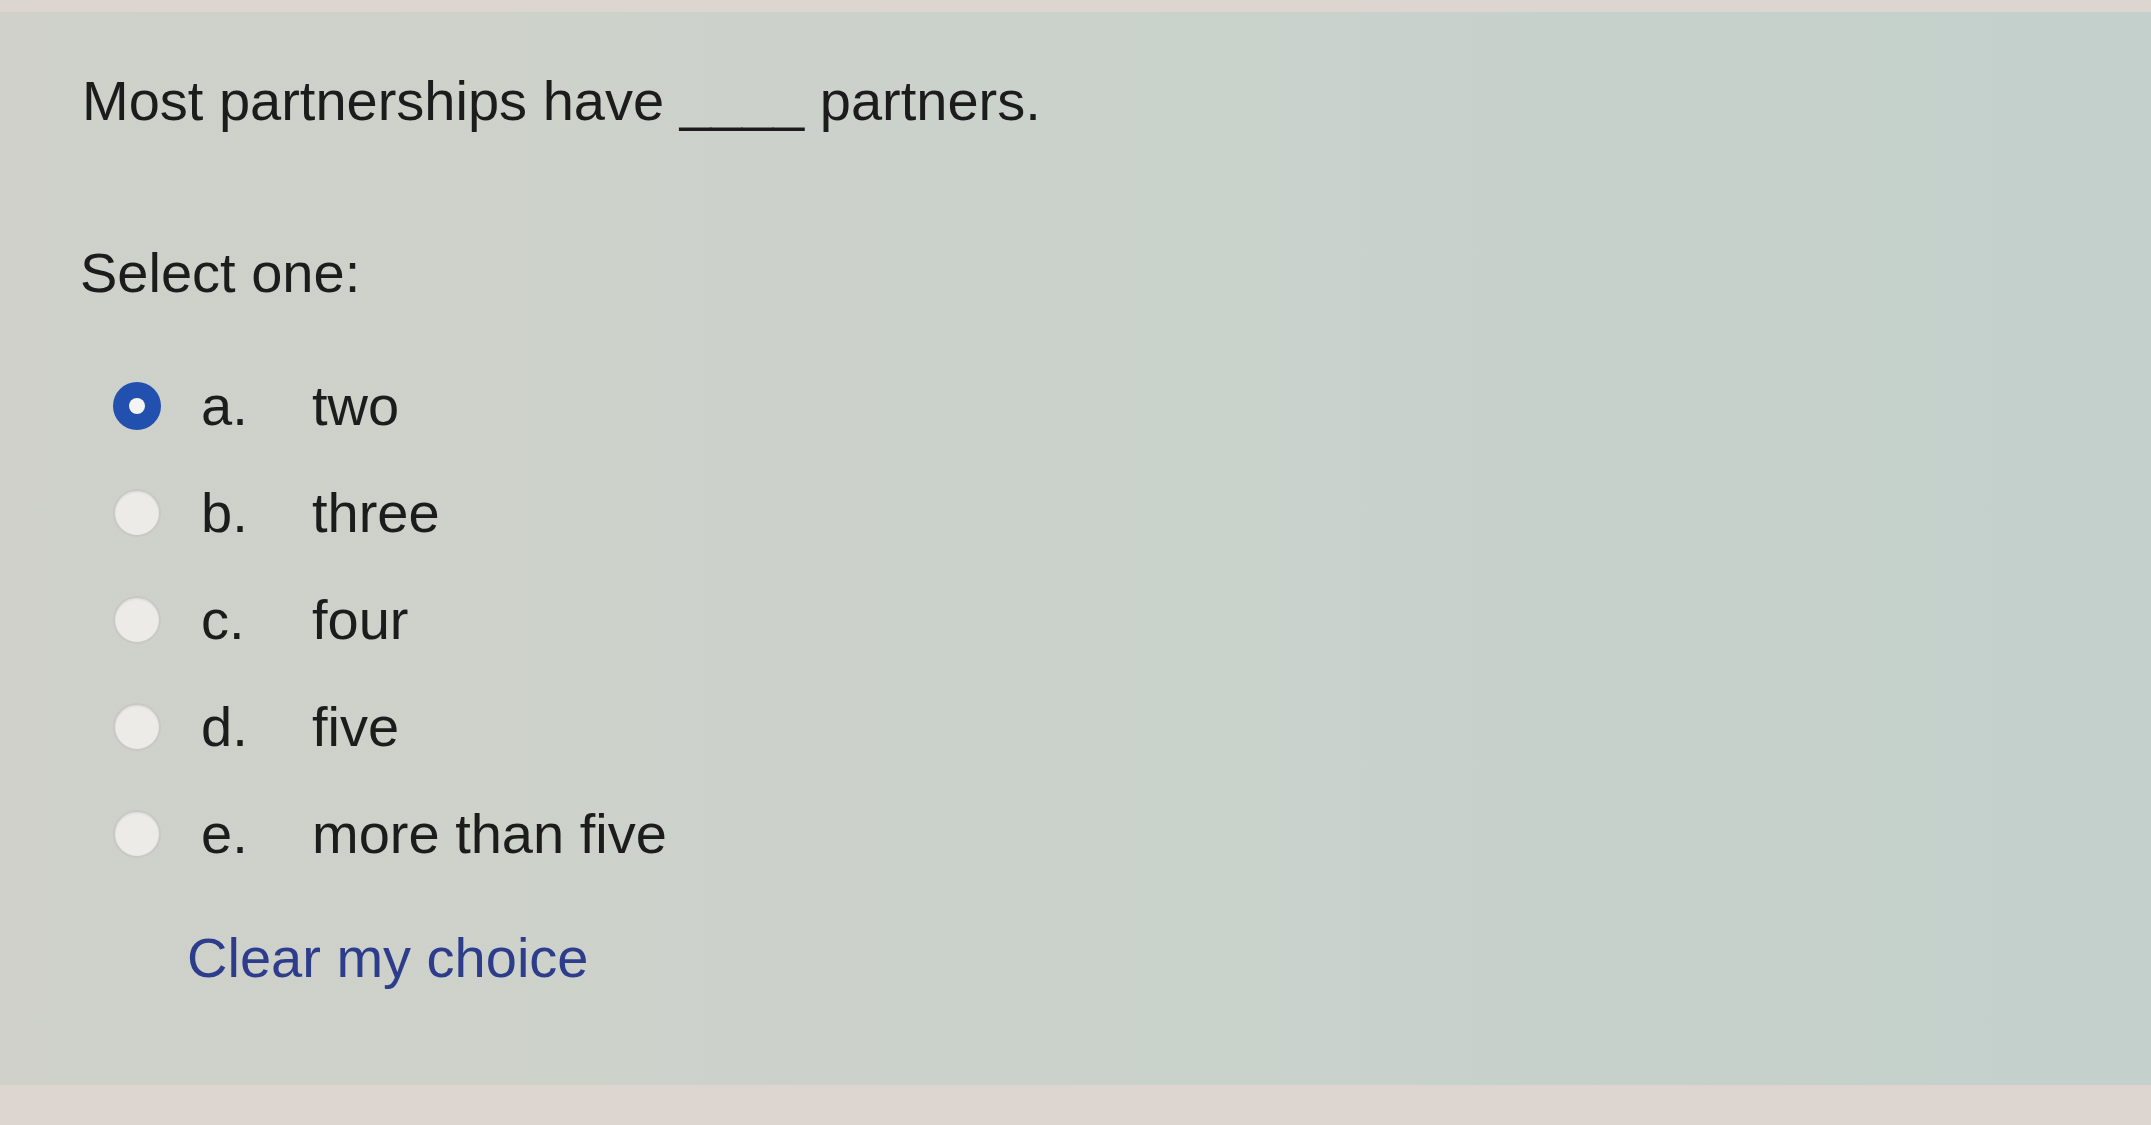  Describe the element at coordinates (388, 958) in the screenshot. I see `clear-choice-link: Clear my choice` at that location.